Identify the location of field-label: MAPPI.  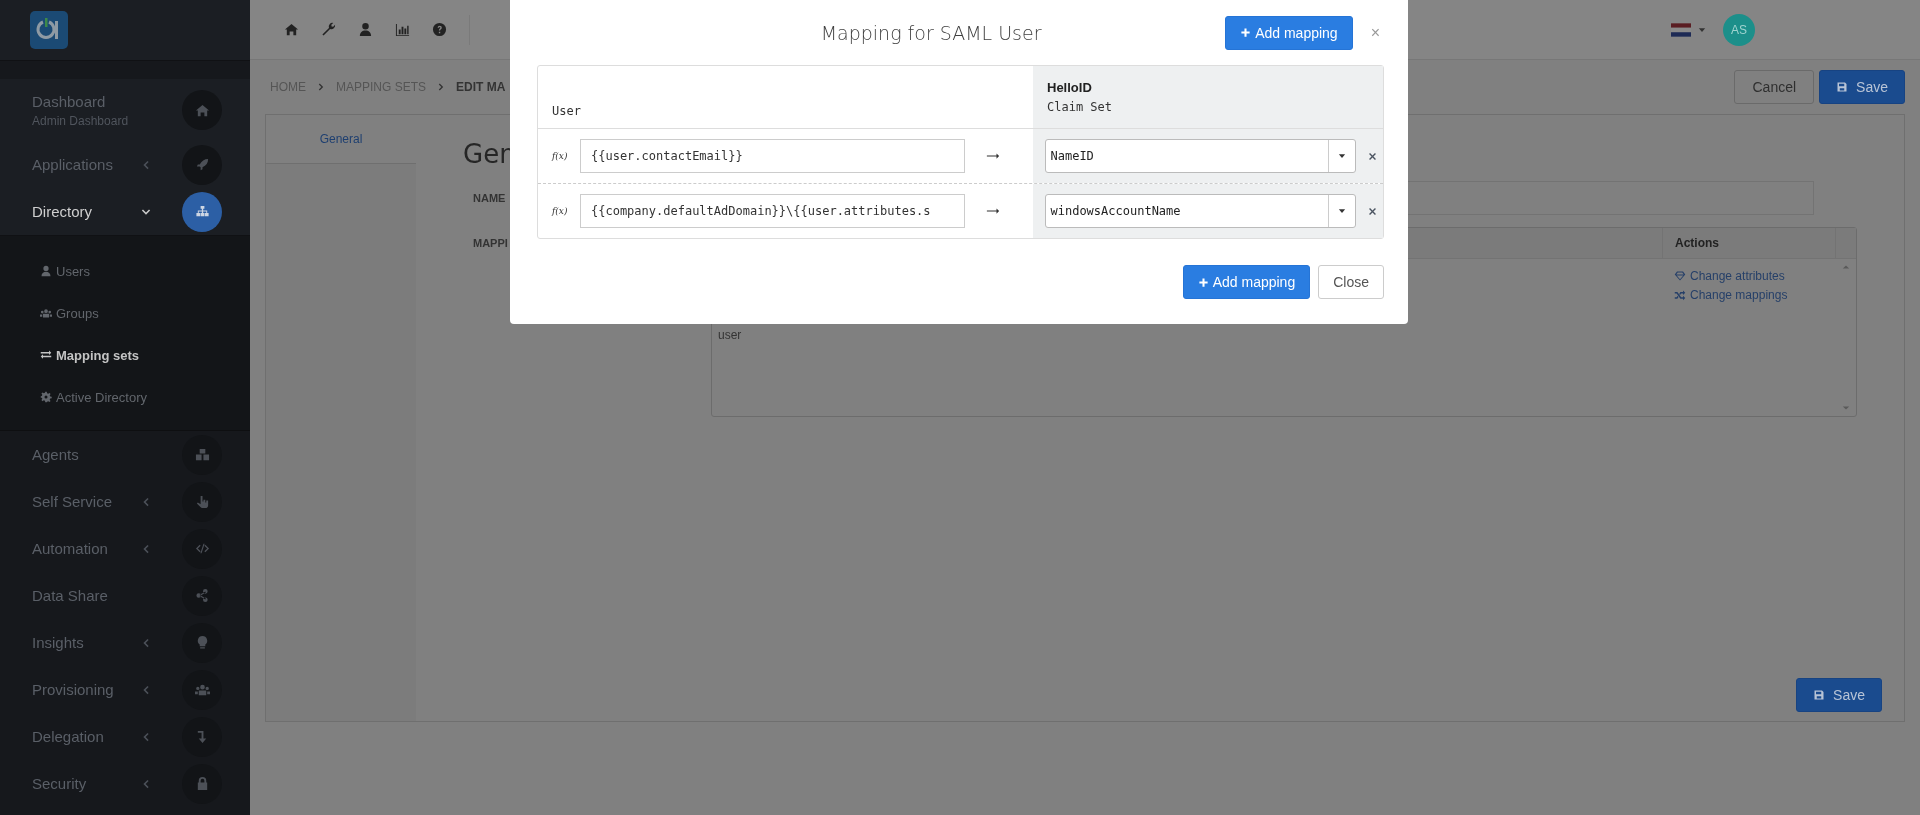
(490, 243).